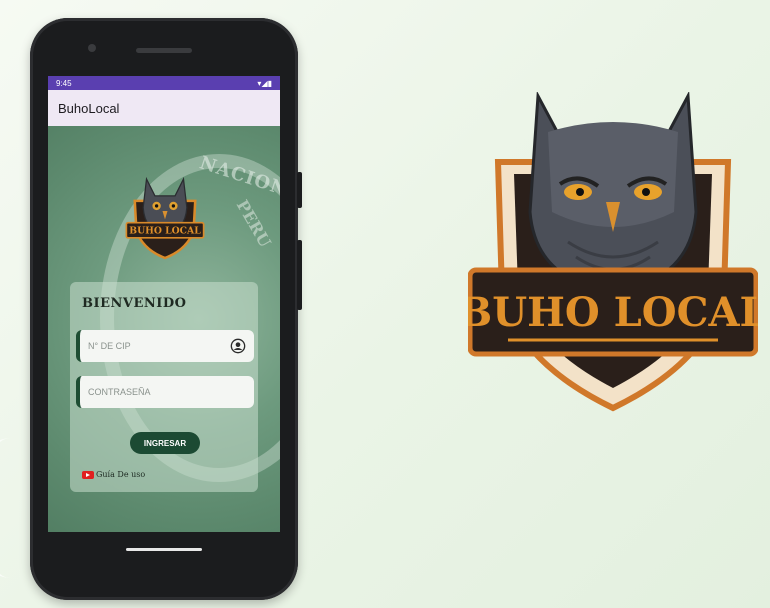 This screenshot has height=608, width=770. What do you see at coordinates (134, 303) in the screenshot?
I see `welcome-title: BIENVENIDO` at bounding box center [134, 303].